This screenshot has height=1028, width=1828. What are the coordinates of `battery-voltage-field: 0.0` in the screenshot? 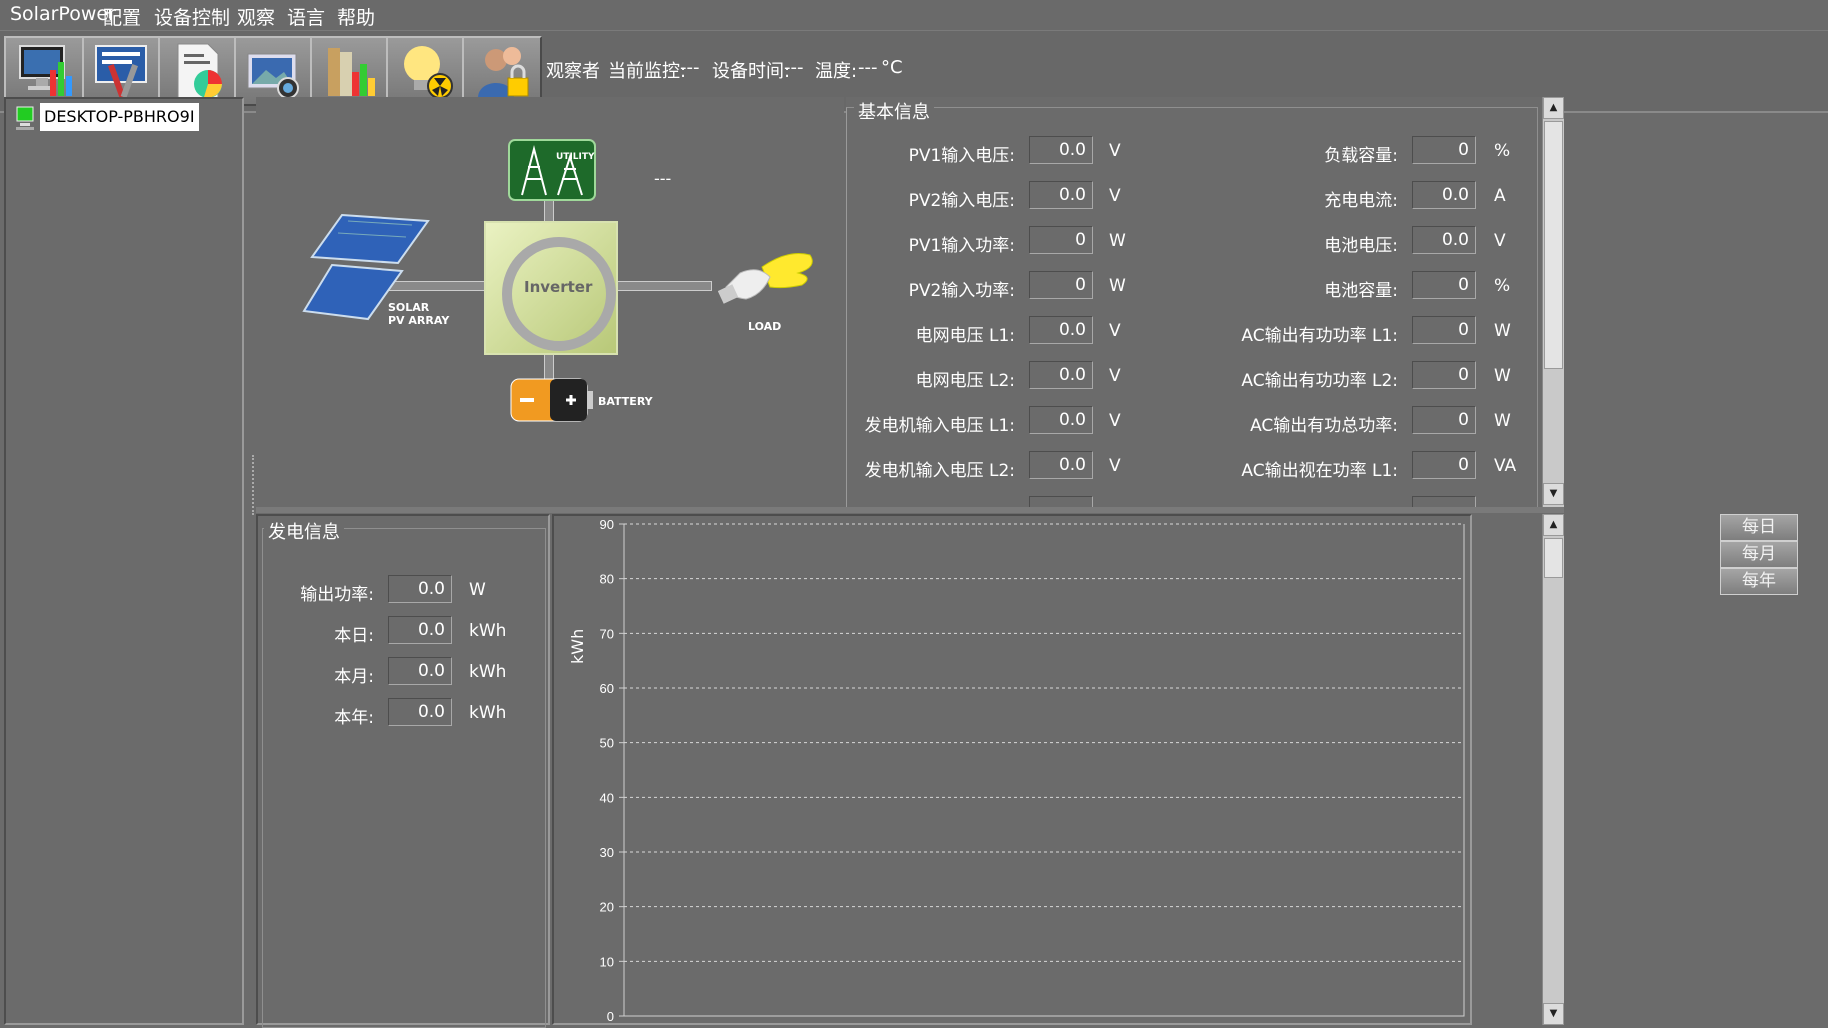 It's located at (1444, 240).